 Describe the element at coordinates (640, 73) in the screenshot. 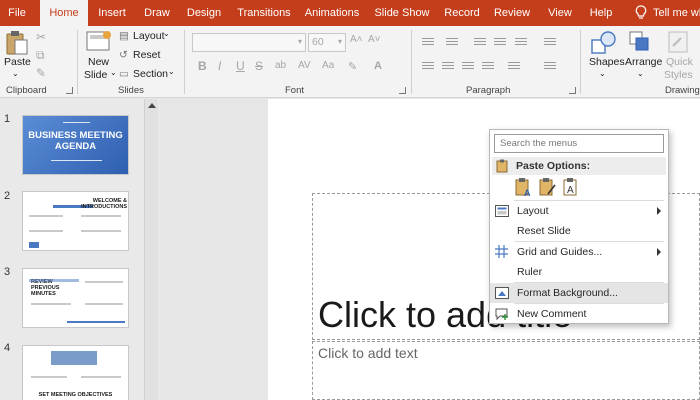

I see `arrange-dropdown-icon: ⌄` at that location.